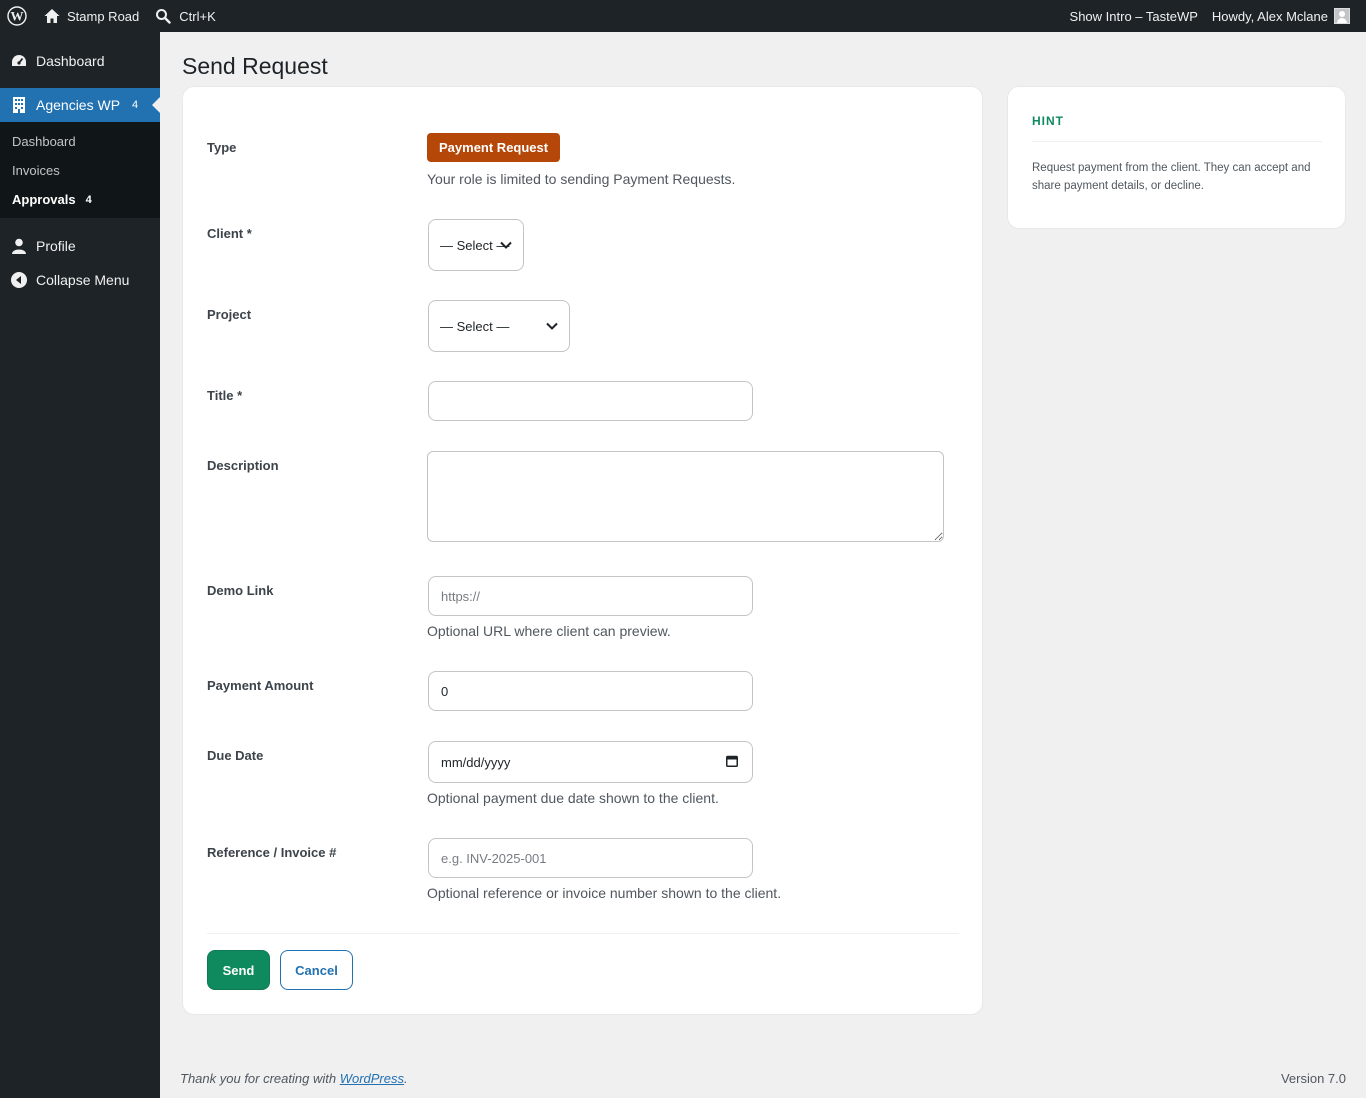  I want to click on search-icon, so click(163, 16).